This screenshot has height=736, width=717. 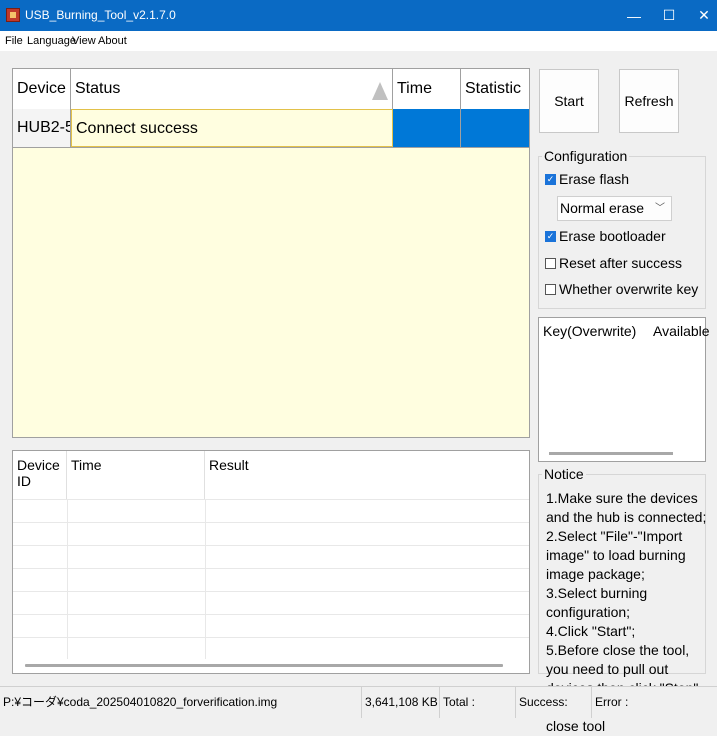 What do you see at coordinates (569, 101) in the screenshot?
I see `start-button: Start` at bounding box center [569, 101].